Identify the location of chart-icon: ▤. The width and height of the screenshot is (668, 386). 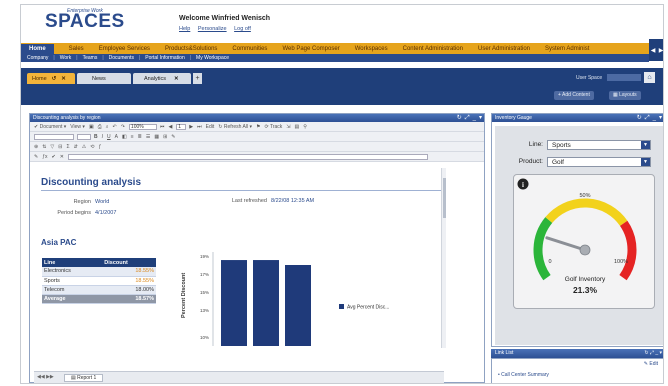
(297, 127).